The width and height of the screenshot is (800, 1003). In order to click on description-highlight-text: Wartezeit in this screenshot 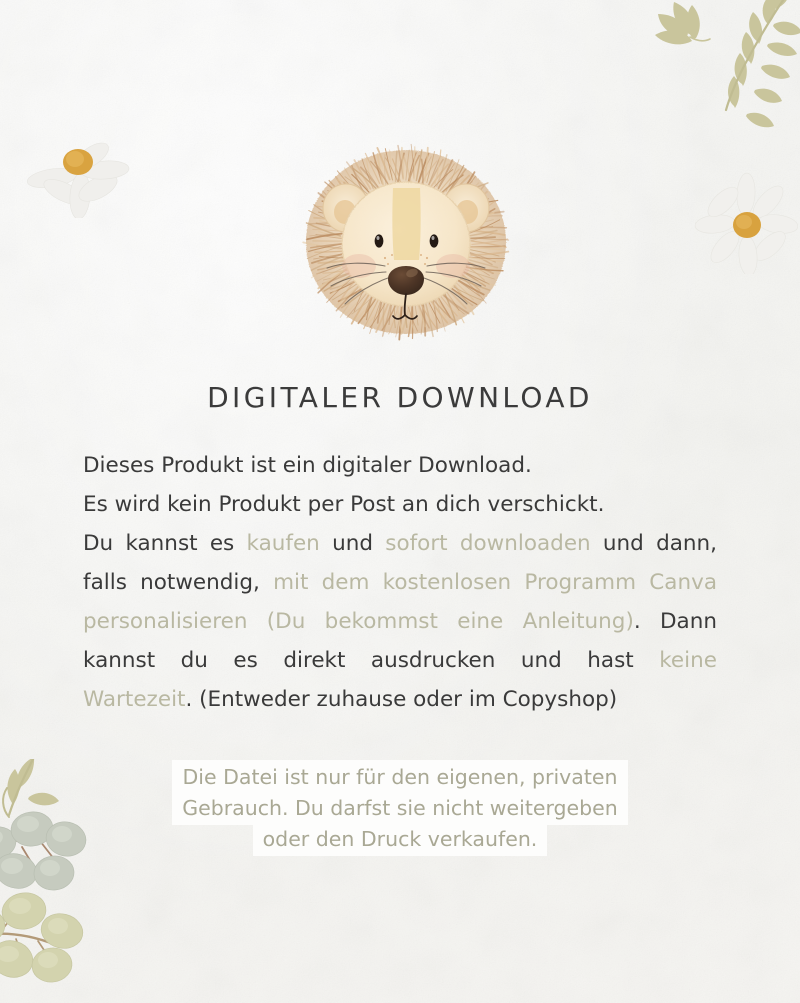, I will do `click(134, 699)`.